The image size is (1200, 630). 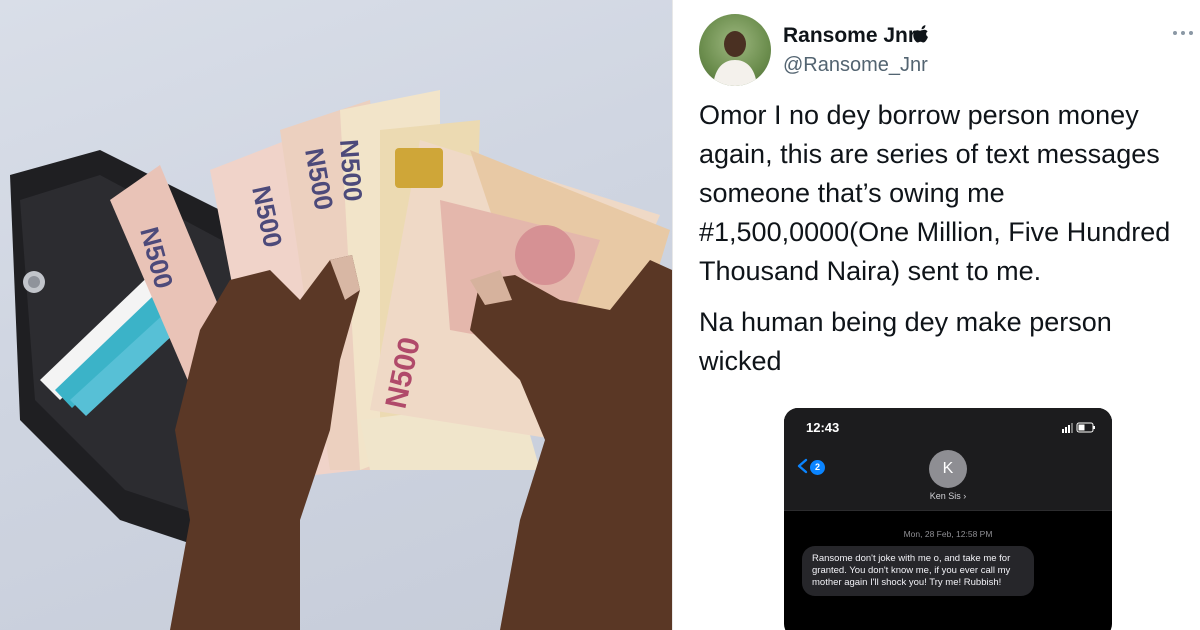 What do you see at coordinates (905, 341) in the screenshot?
I see `tweet-paragraph: Na human being dey make person wicked` at bounding box center [905, 341].